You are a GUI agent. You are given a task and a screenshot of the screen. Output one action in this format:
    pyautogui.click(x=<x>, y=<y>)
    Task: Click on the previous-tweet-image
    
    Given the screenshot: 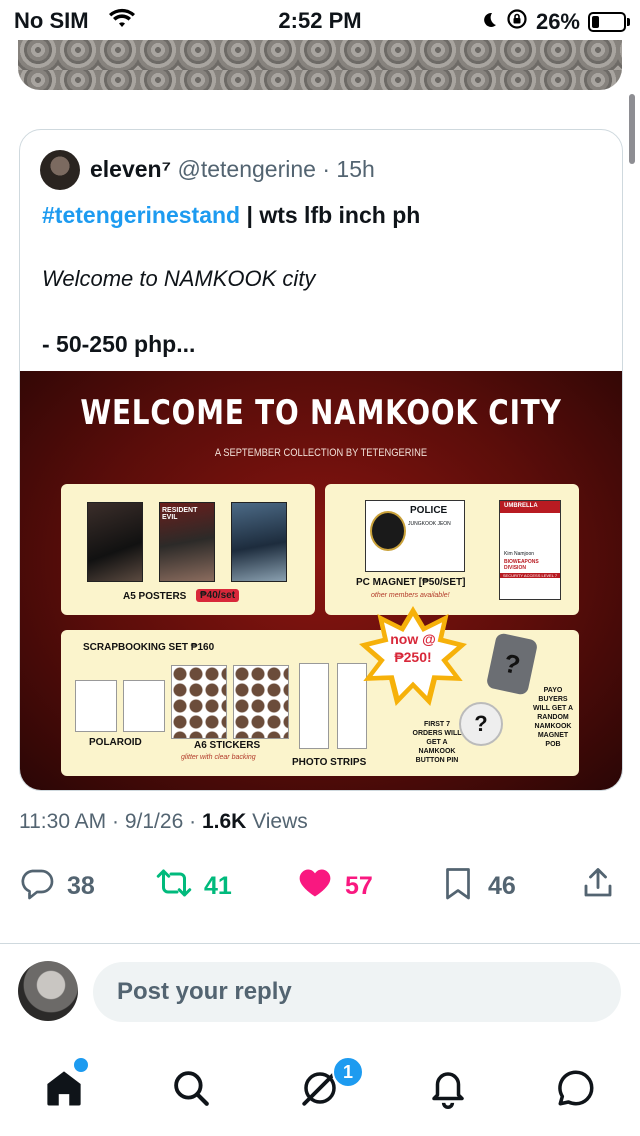 What is the action you would take?
    pyautogui.click(x=320, y=65)
    